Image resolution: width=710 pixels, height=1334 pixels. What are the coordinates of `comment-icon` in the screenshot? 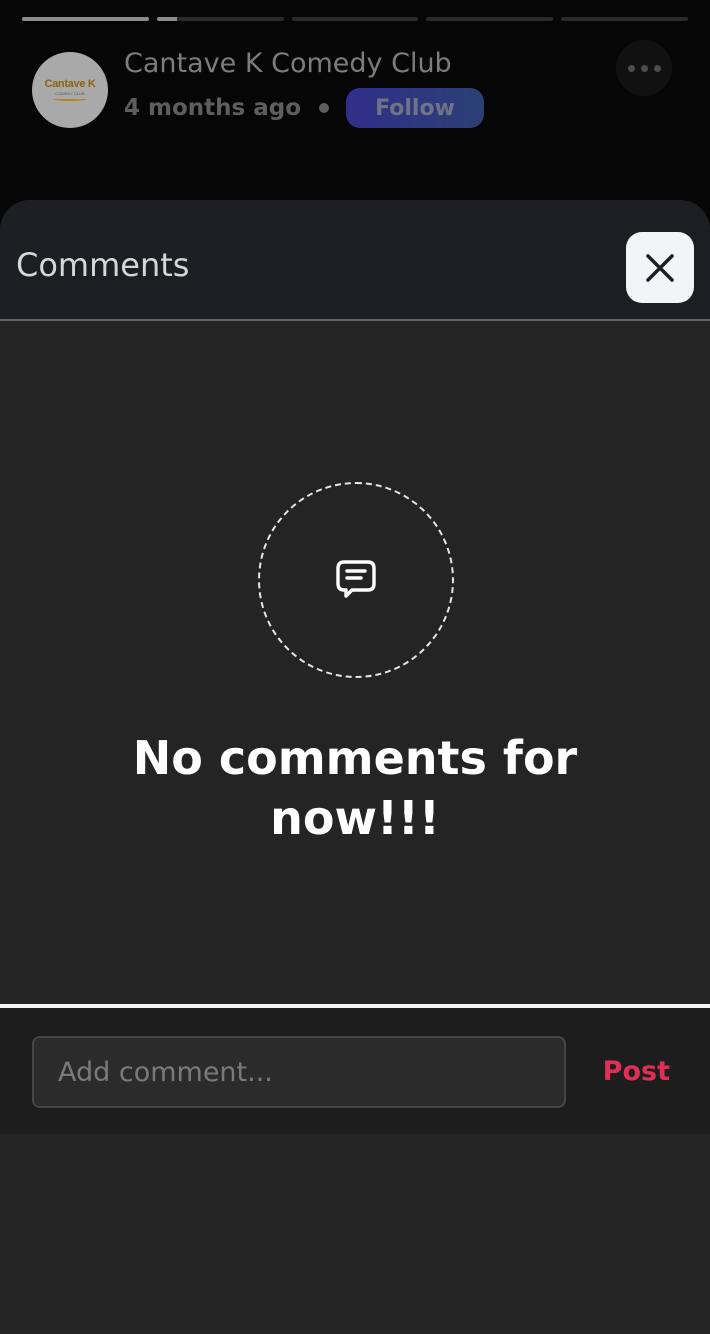 It's located at (356, 579).